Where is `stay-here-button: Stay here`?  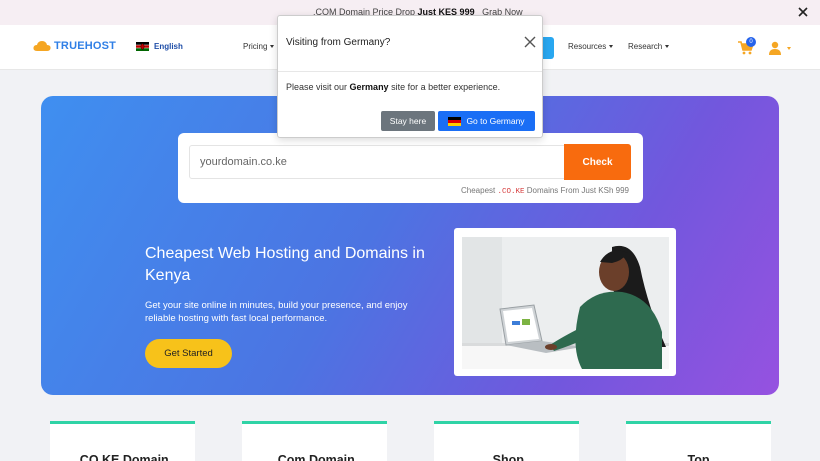 stay-here-button: Stay here is located at coordinates (408, 121).